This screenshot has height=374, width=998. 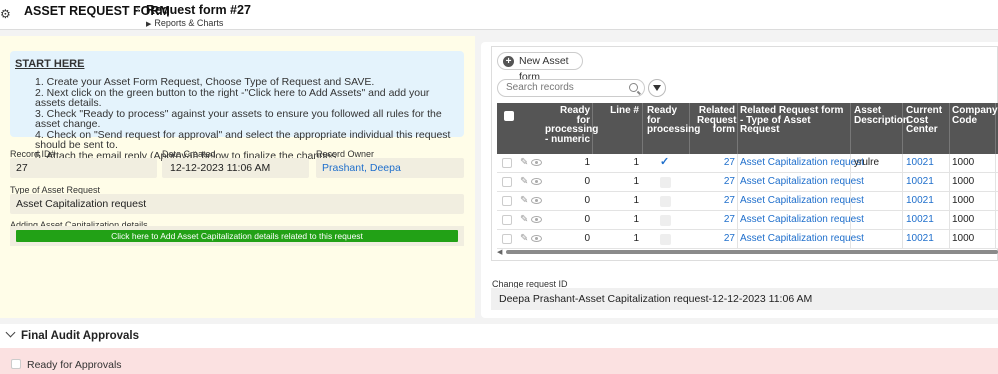 I want to click on final-audit-section-header: Final Audit Approvals, so click(x=499, y=336).